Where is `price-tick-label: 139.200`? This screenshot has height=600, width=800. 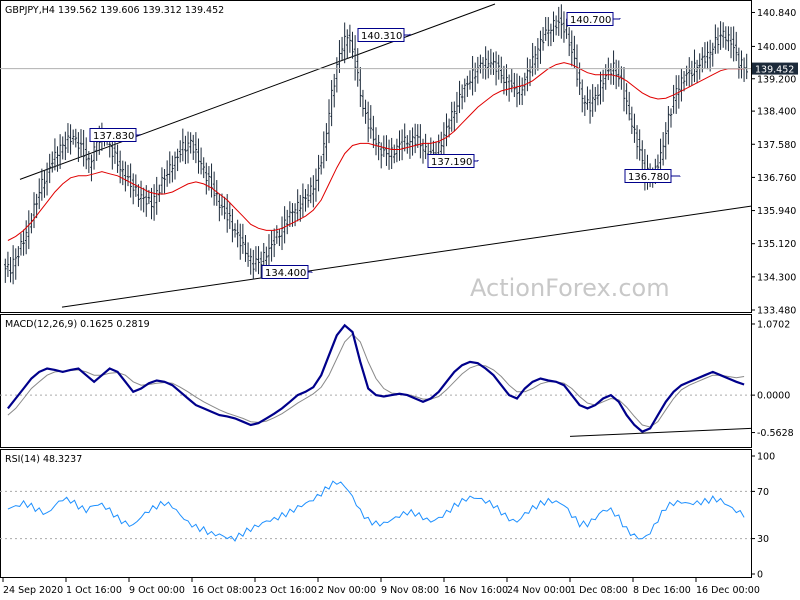 price-tick-label: 139.200 is located at coordinates (776, 79).